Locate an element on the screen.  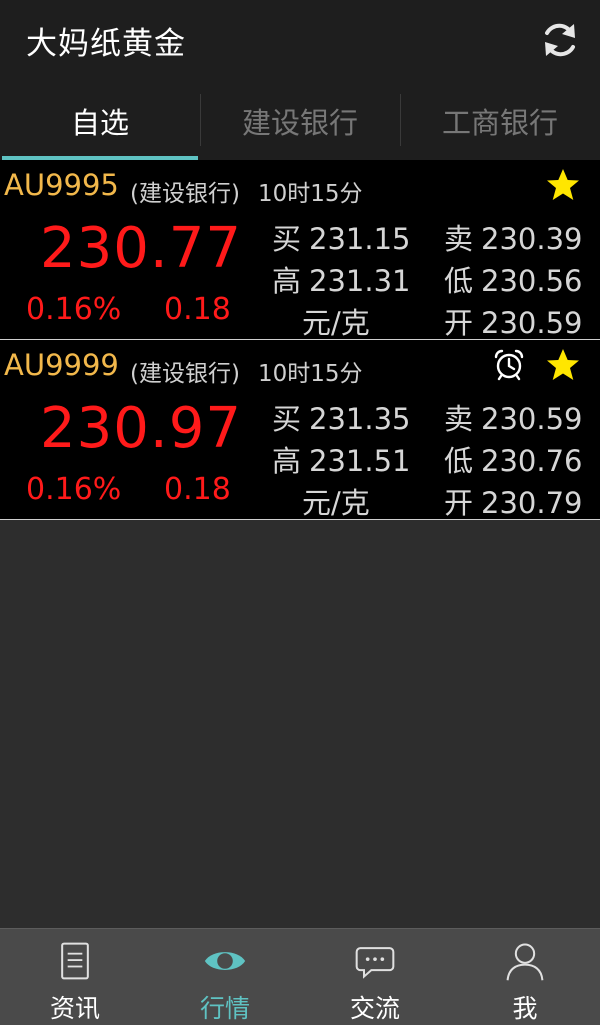
quote-open: 开 230.59 is located at coordinates (513, 321).